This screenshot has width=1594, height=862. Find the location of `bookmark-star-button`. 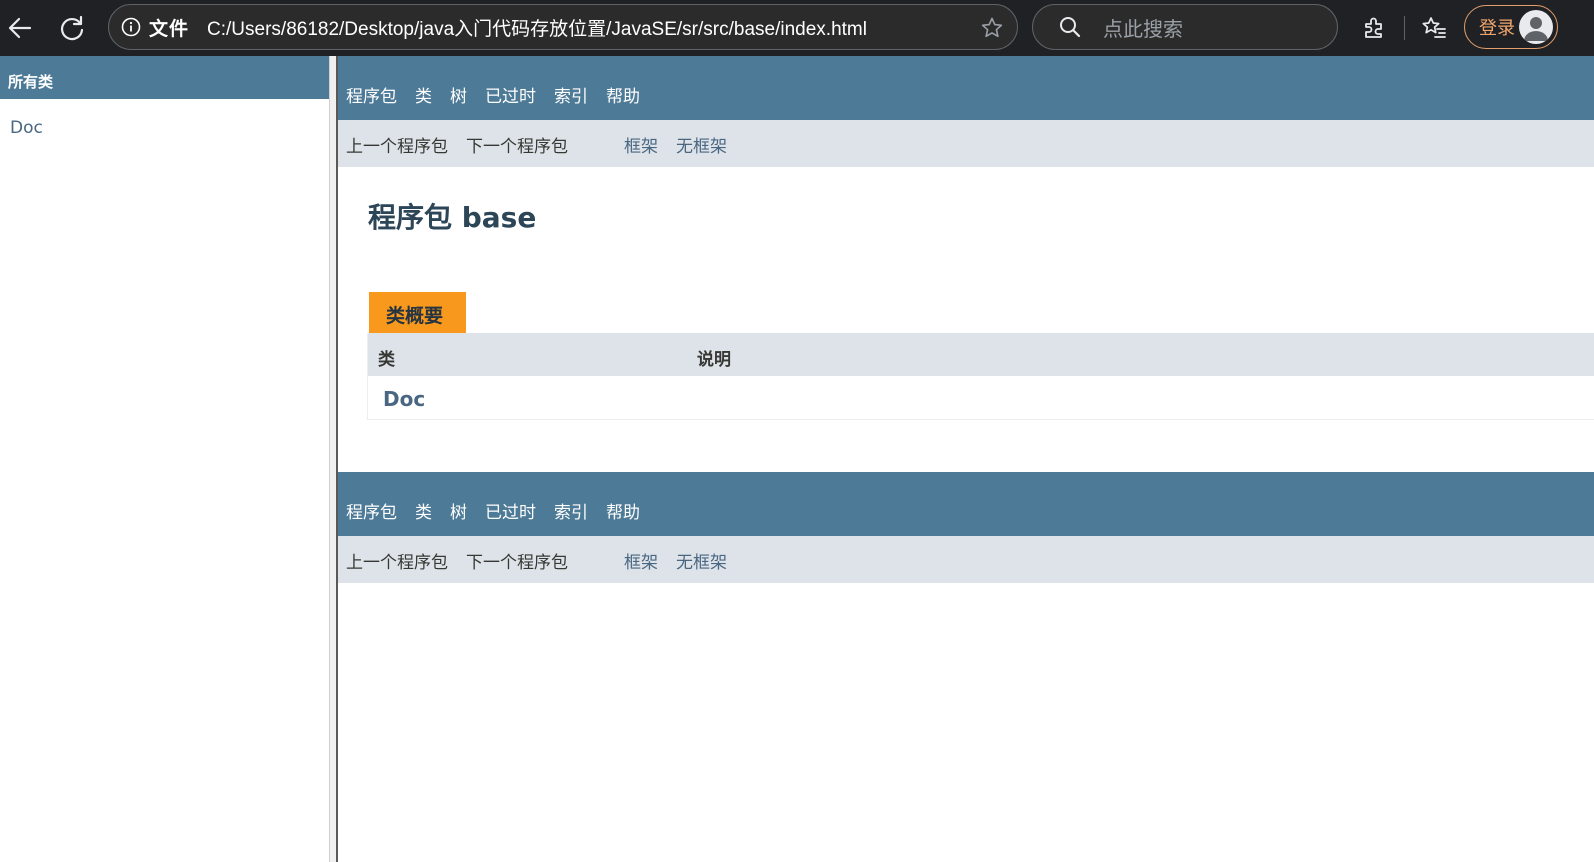

bookmark-star-button is located at coordinates (992, 28).